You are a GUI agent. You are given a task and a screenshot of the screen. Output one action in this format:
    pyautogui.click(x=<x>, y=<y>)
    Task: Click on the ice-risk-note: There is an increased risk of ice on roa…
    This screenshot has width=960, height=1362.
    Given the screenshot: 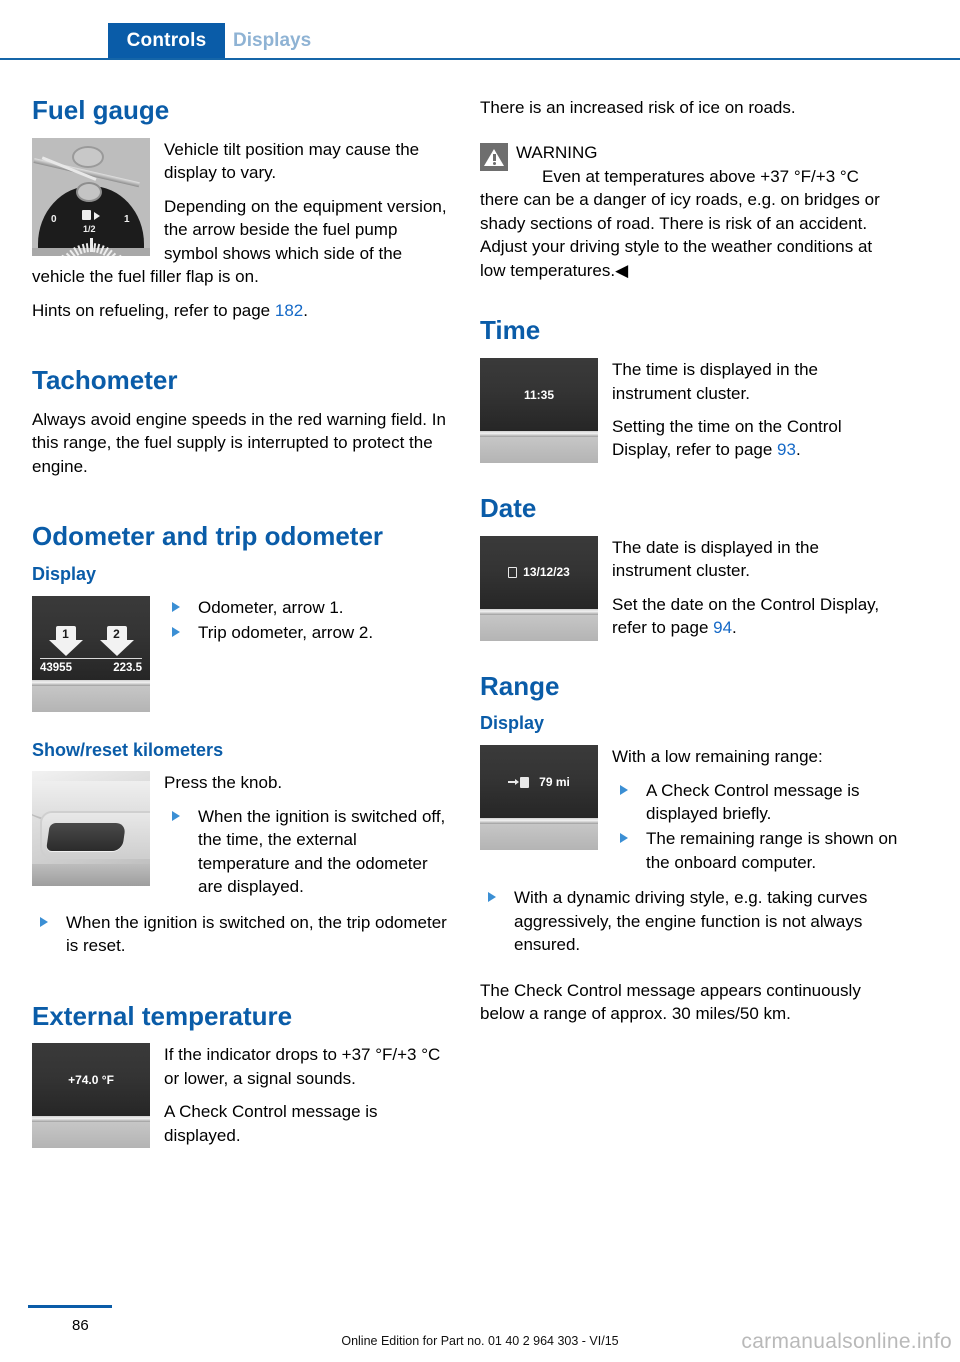 What is the action you would take?
    pyautogui.click(x=638, y=107)
    